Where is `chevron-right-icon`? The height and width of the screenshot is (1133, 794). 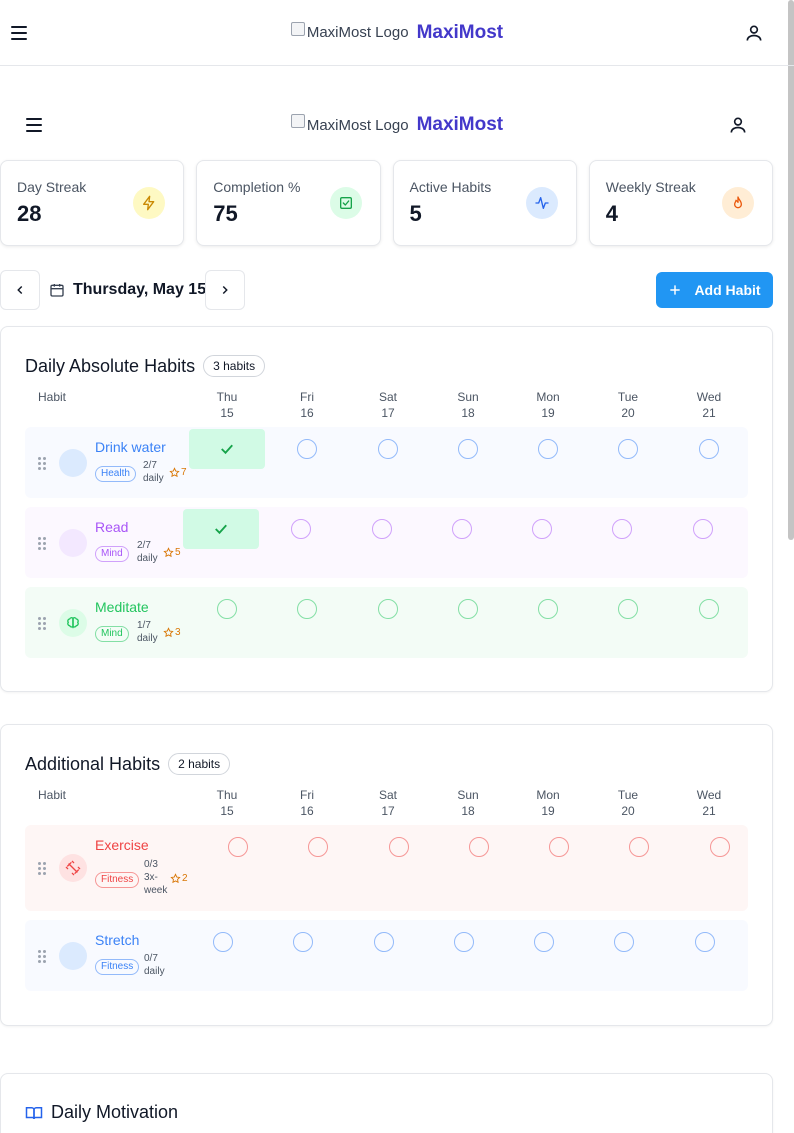 chevron-right-icon is located at coordinates (225, 290).